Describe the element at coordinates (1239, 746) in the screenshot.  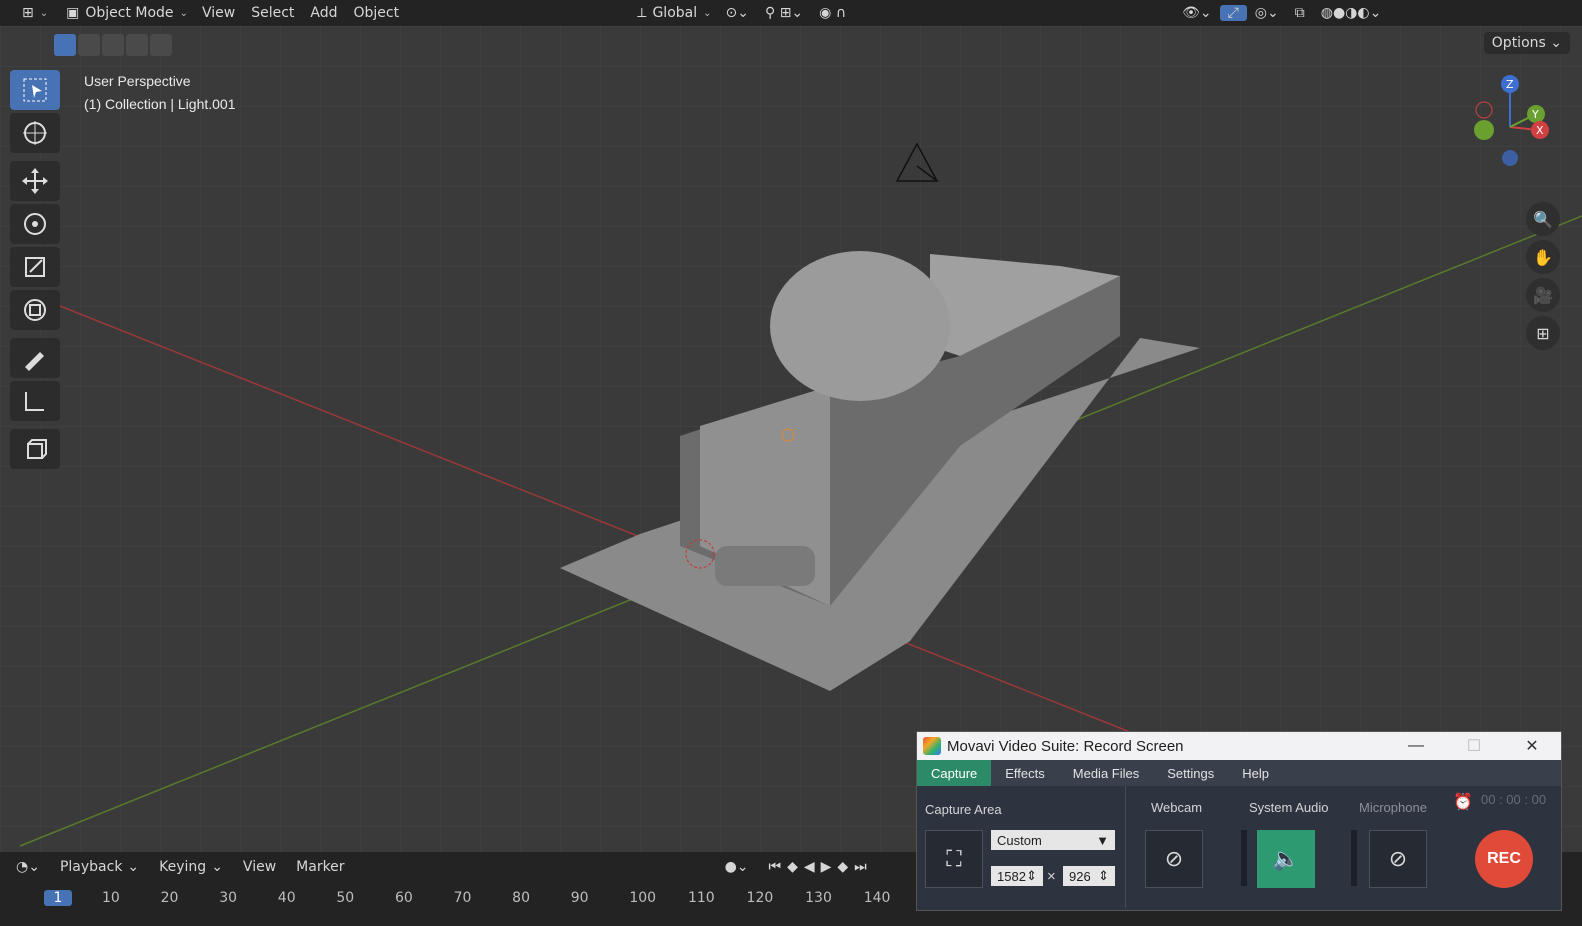
I see `movavi-titlebar: Movavi Video Suite: Record Screen — ☐ ✕` at that location.